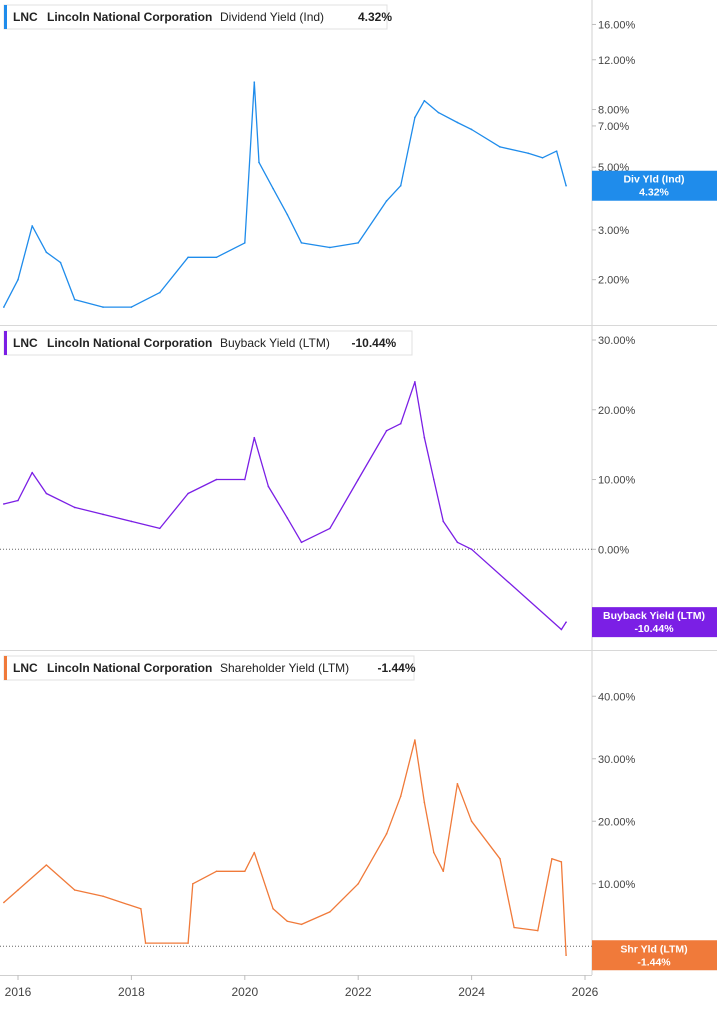 The image size is (717, 1010). Describe the element at coordinates (653, 180) in the screenshot. I see `badge-label: Div Yld (Ind)` at that location.